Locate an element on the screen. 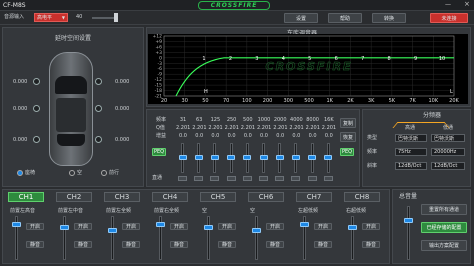  saved-config-button: 已经存储的配置 is located at coordinates (444, 227).